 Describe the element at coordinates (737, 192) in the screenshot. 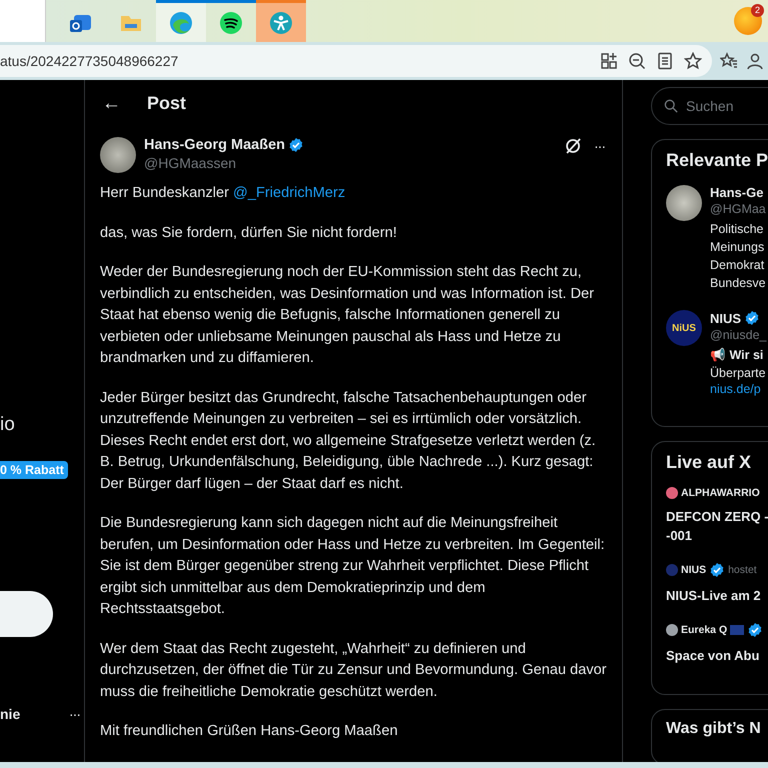

I see `person-name: Hans-Ge` at that location.